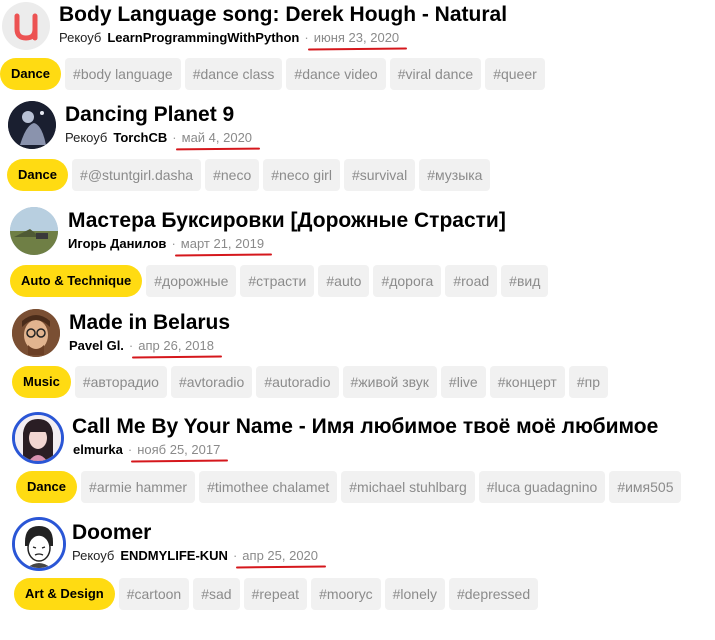 The image size is (715, 640). What do you see at coordinates (76, 281) in the screenshot?
I see `category-badge: Auto & Technique` at bounding box center [76, 281].